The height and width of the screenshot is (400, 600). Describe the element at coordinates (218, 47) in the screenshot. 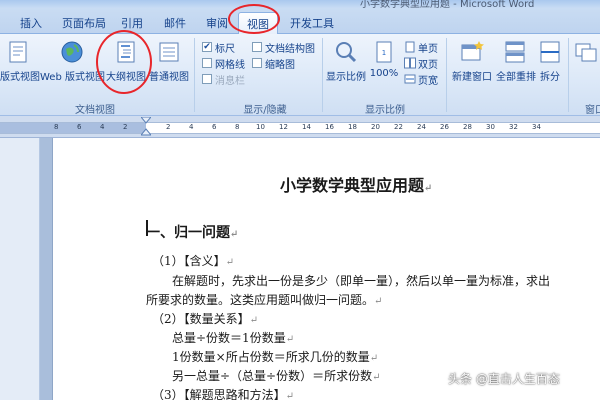

I see `ruler-checkbox: ✔ 标尺` at that location.